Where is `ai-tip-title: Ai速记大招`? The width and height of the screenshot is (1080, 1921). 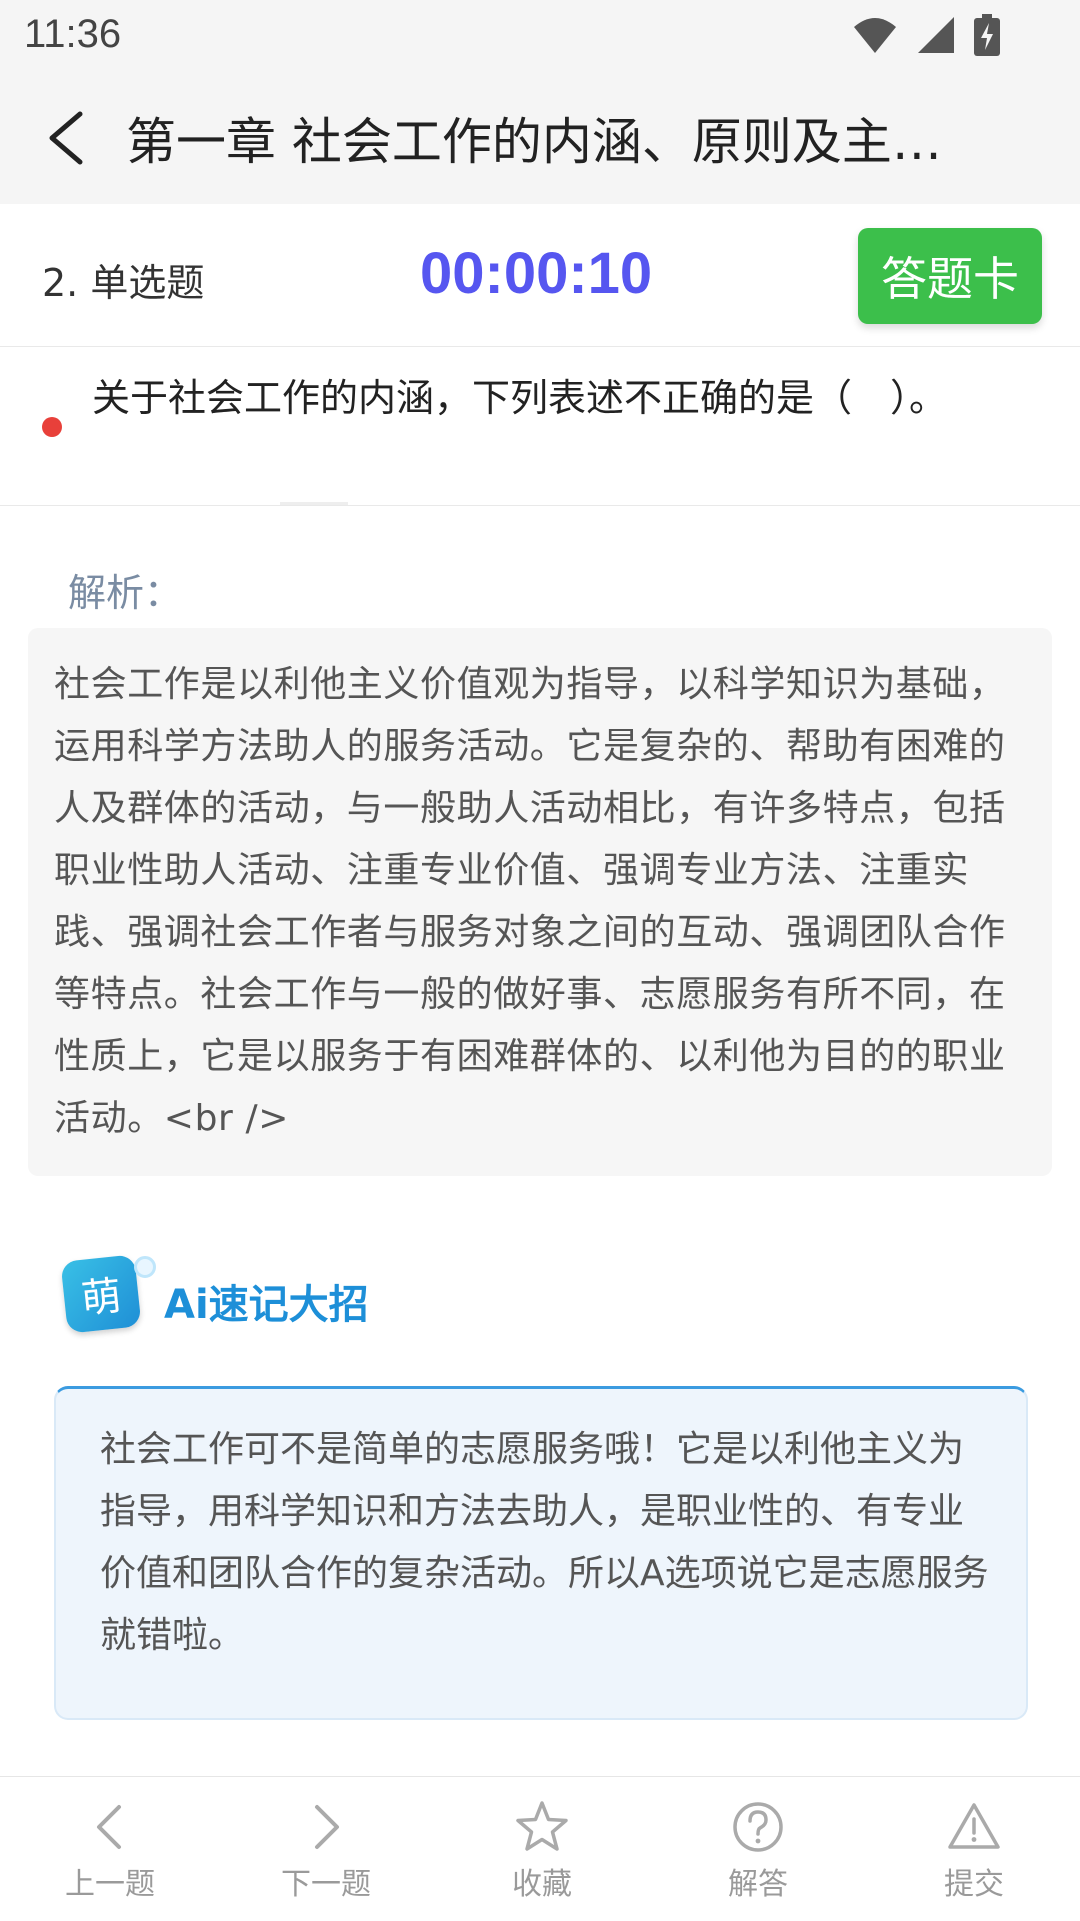
ai-tip-title: Ai速记大招 is located at coordinates (266, 1305).